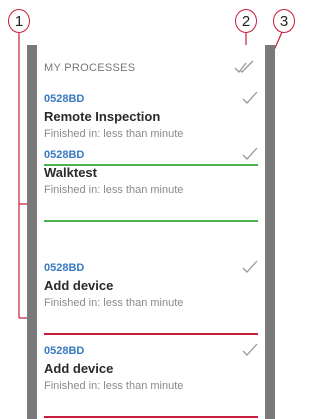  Describe the element at coordinates (245, 67) in the screenshot. I see `double-check-icon` at that location.